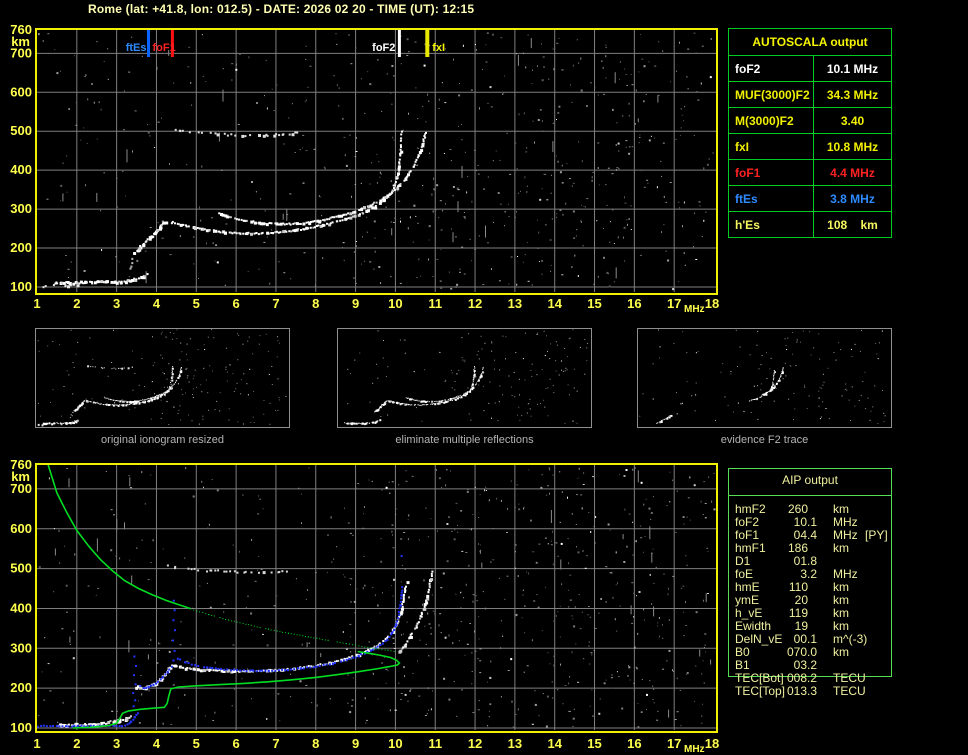  I want to click on thumbnail-caption-original: original ionogram resized, so click(162, 440).